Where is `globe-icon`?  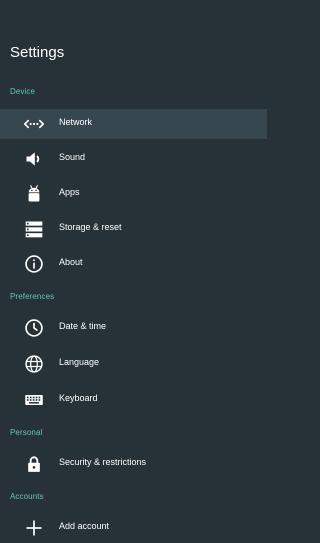 globe-icon is located at coordinates (34, 364).